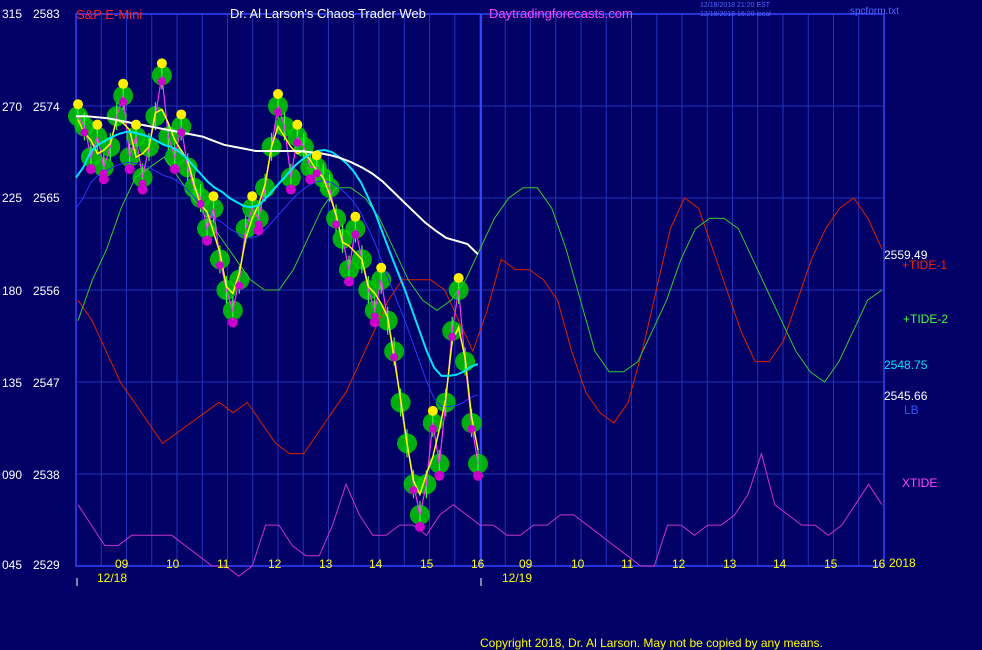  What do you see at coordinates (46, 475) in the screenshot?
I see `y-label-price: 2538` at bounding box center [46, 475].